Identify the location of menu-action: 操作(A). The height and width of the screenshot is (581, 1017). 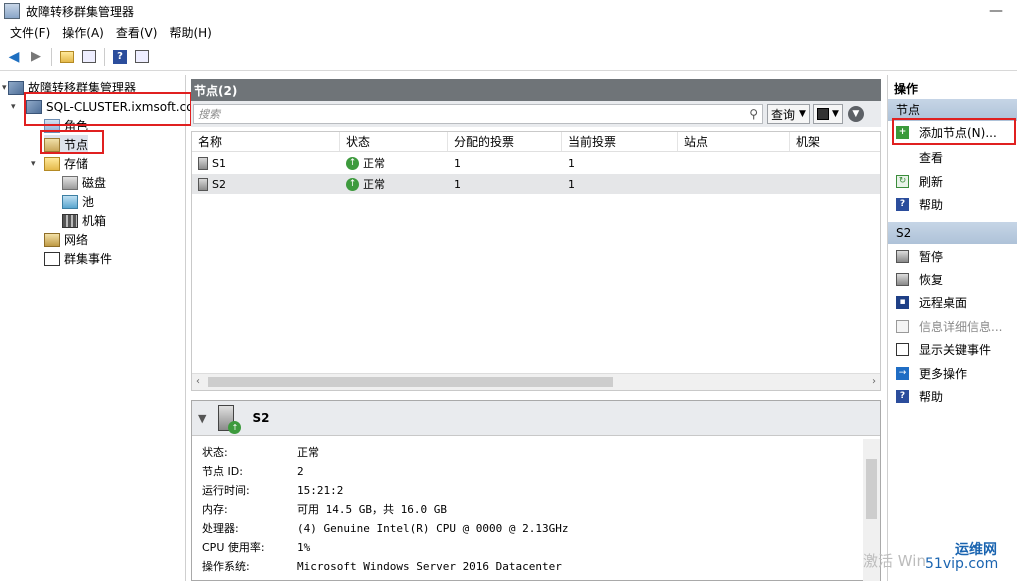
(83, 32).